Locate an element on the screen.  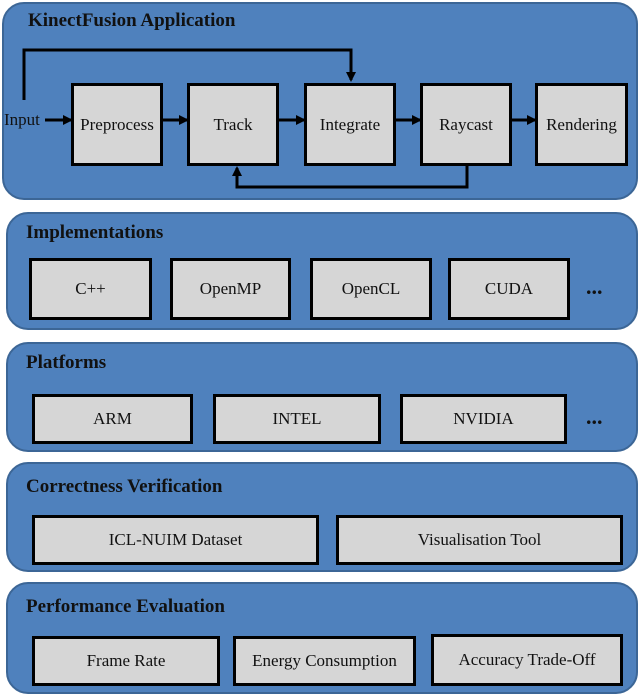
stage-raycast: Raycast is located at coordinates (466, 124).